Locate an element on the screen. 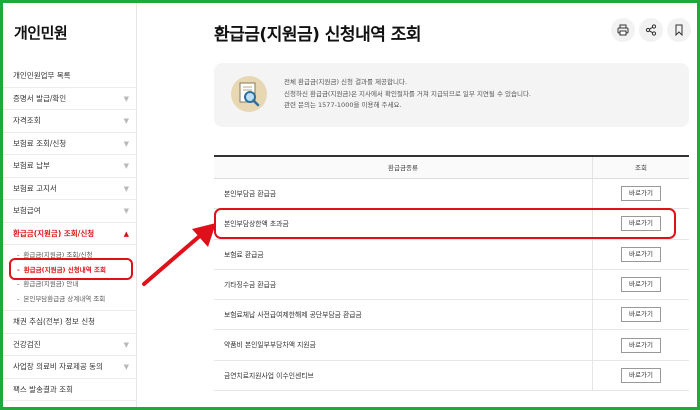 This screenshot has width=700, height=410. sidebar-item-debt-collection: 채권 추심(전부) 정보 신청 is located at coordinates (70, 322).